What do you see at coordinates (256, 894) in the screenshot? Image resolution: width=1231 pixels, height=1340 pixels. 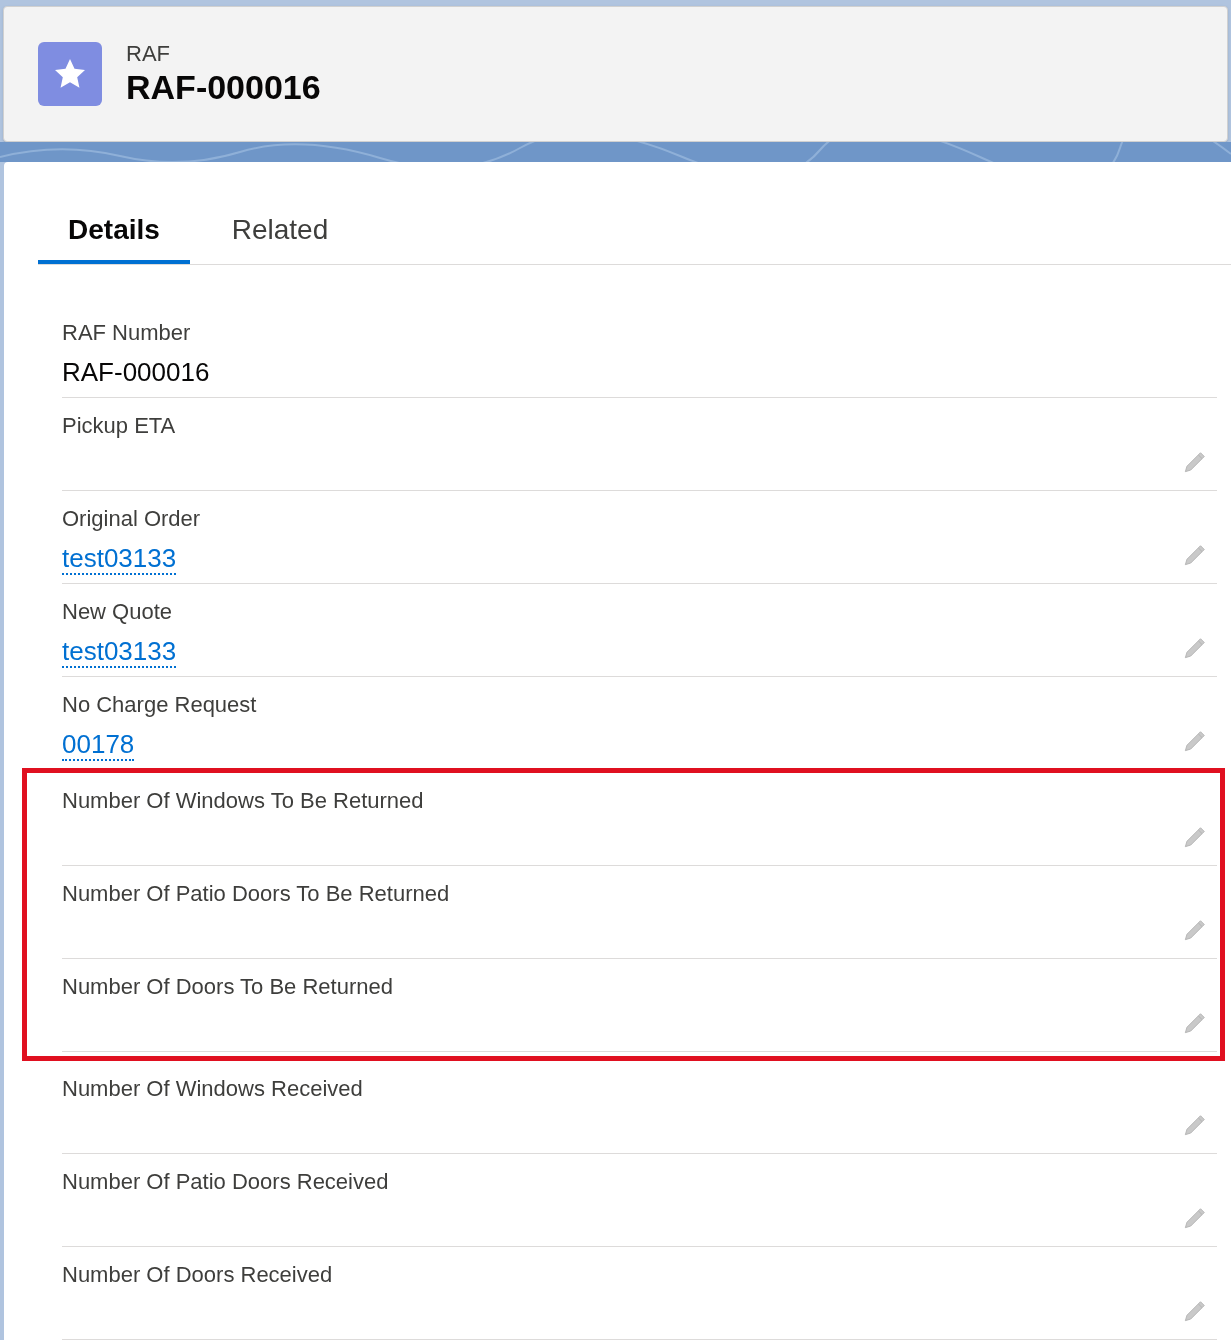 I see `field-label: Number Of Patio Doors To Be Returned` at bounding box center [256, 894].